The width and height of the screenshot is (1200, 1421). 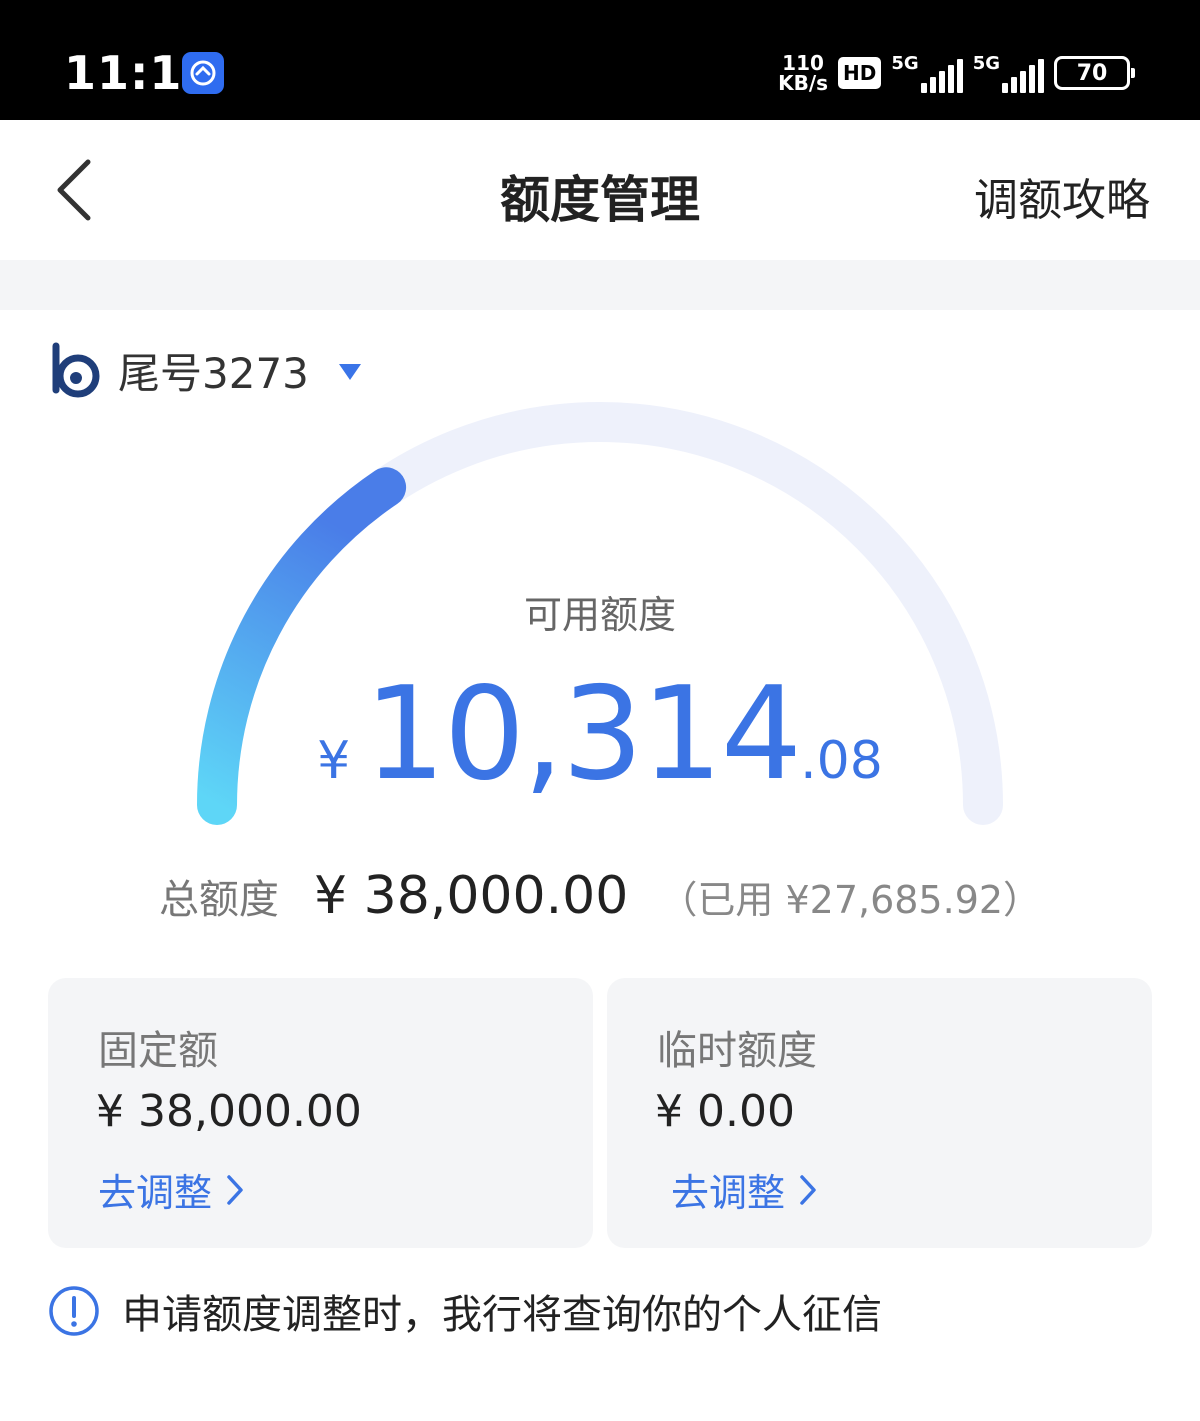 What do you see at coordinates (728, 1193) in the screenshot?
I see `adjust-temp-label: 去调整` at bounding box center [728, 1193].